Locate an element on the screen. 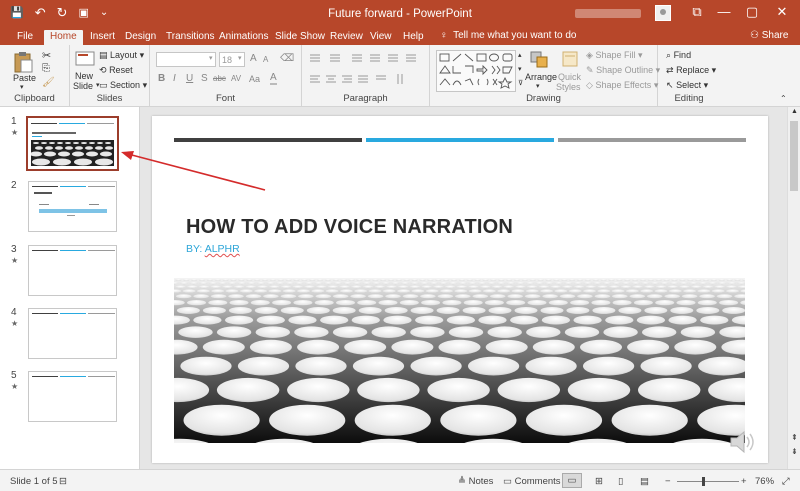 The image size is (800, 491). group-paragraph: Paragraph is located at coordinates (366, 76).